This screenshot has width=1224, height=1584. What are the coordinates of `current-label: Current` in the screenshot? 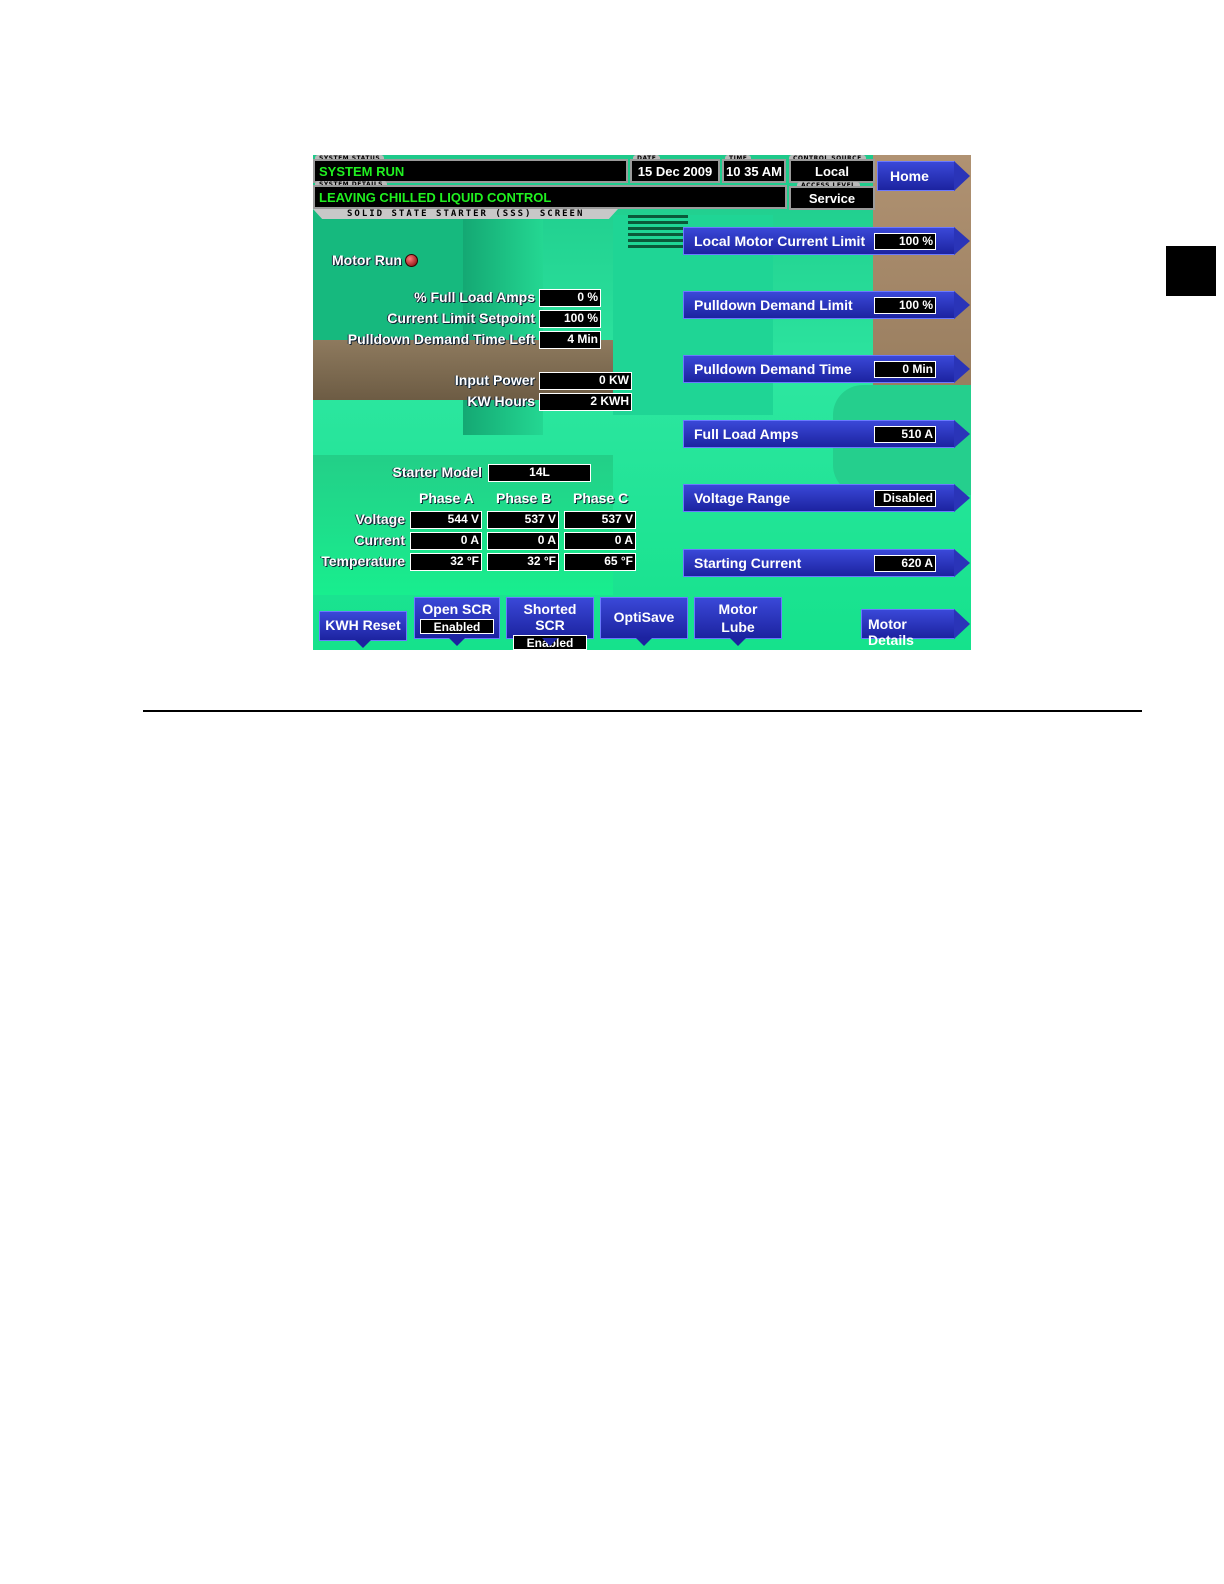 It's located at (379, 540).